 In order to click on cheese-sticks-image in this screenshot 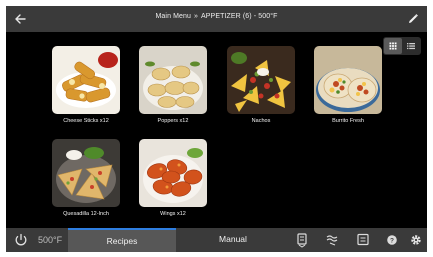, I will do `click(86, 80)`.